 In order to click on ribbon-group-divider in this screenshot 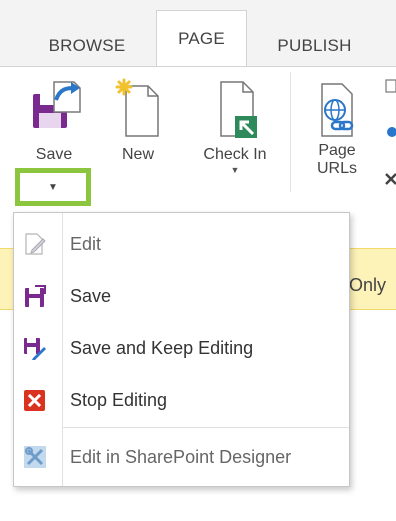, I will do `click(290, 132)`.